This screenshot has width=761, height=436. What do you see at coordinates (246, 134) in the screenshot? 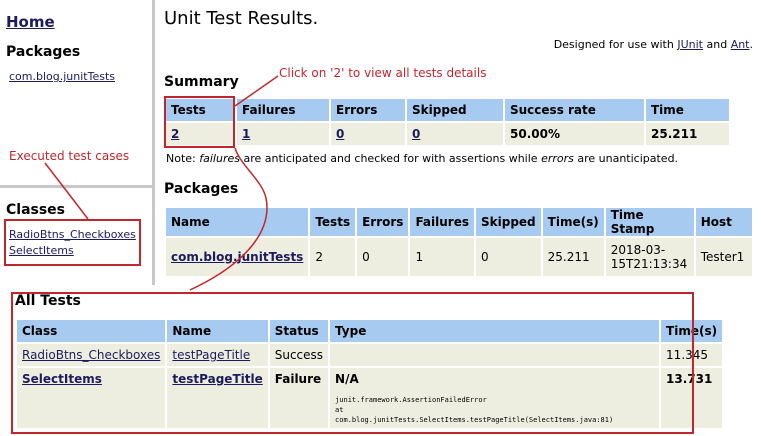
I see `summary-failures-link: 1` at bounding box center [246, 134].